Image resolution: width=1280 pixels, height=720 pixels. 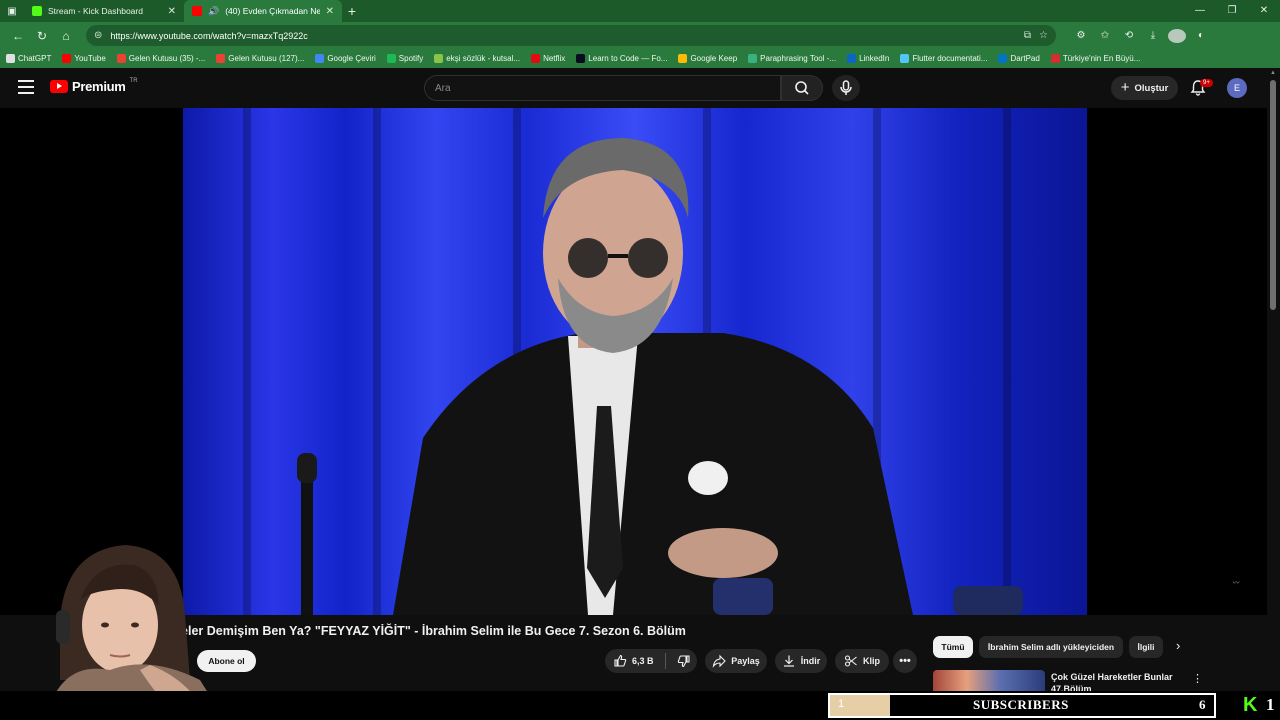 I want to click on search-placeholder: Ara, so click(x=443, y=88).